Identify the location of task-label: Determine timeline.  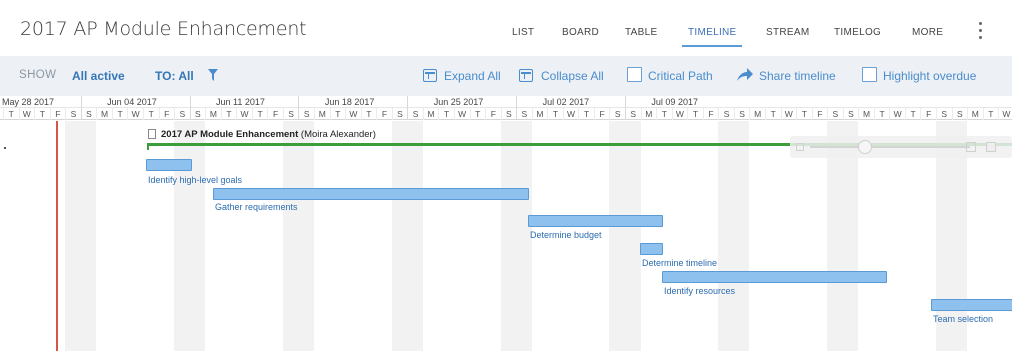
(680, 263).